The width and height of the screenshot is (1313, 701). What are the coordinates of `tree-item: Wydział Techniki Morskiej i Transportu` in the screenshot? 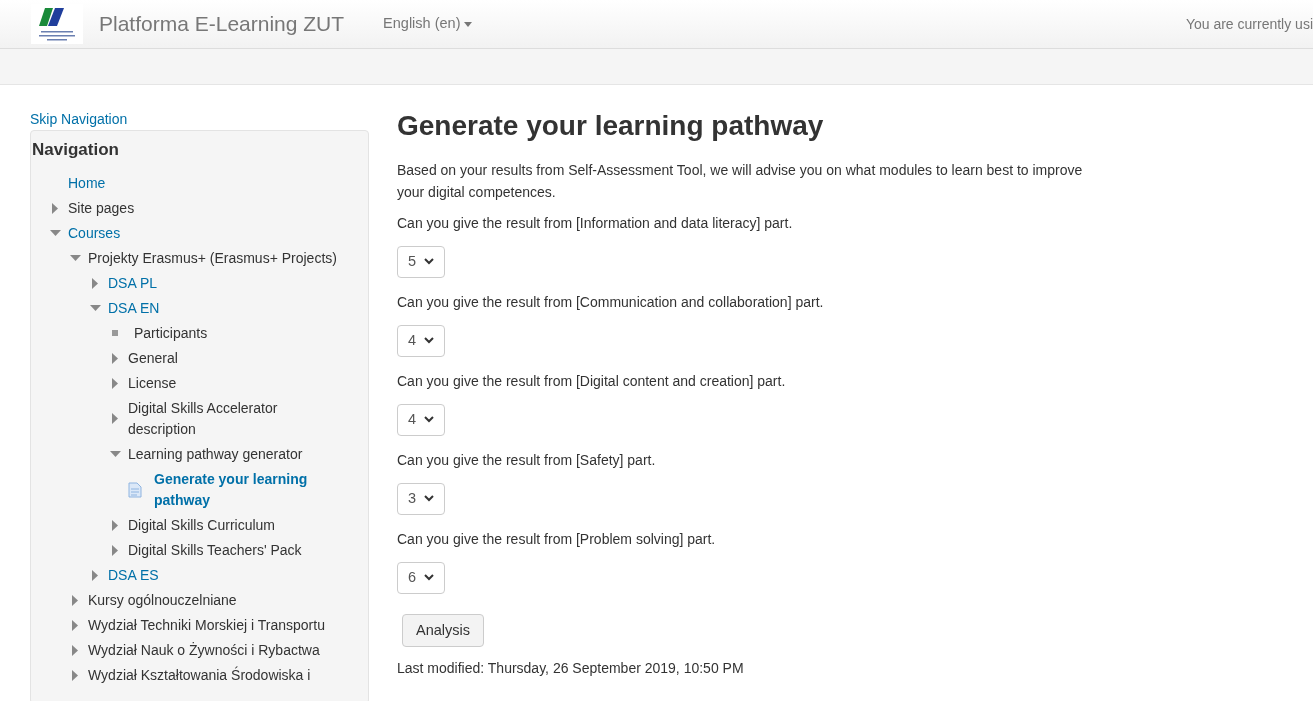 It's located at (206, 625).